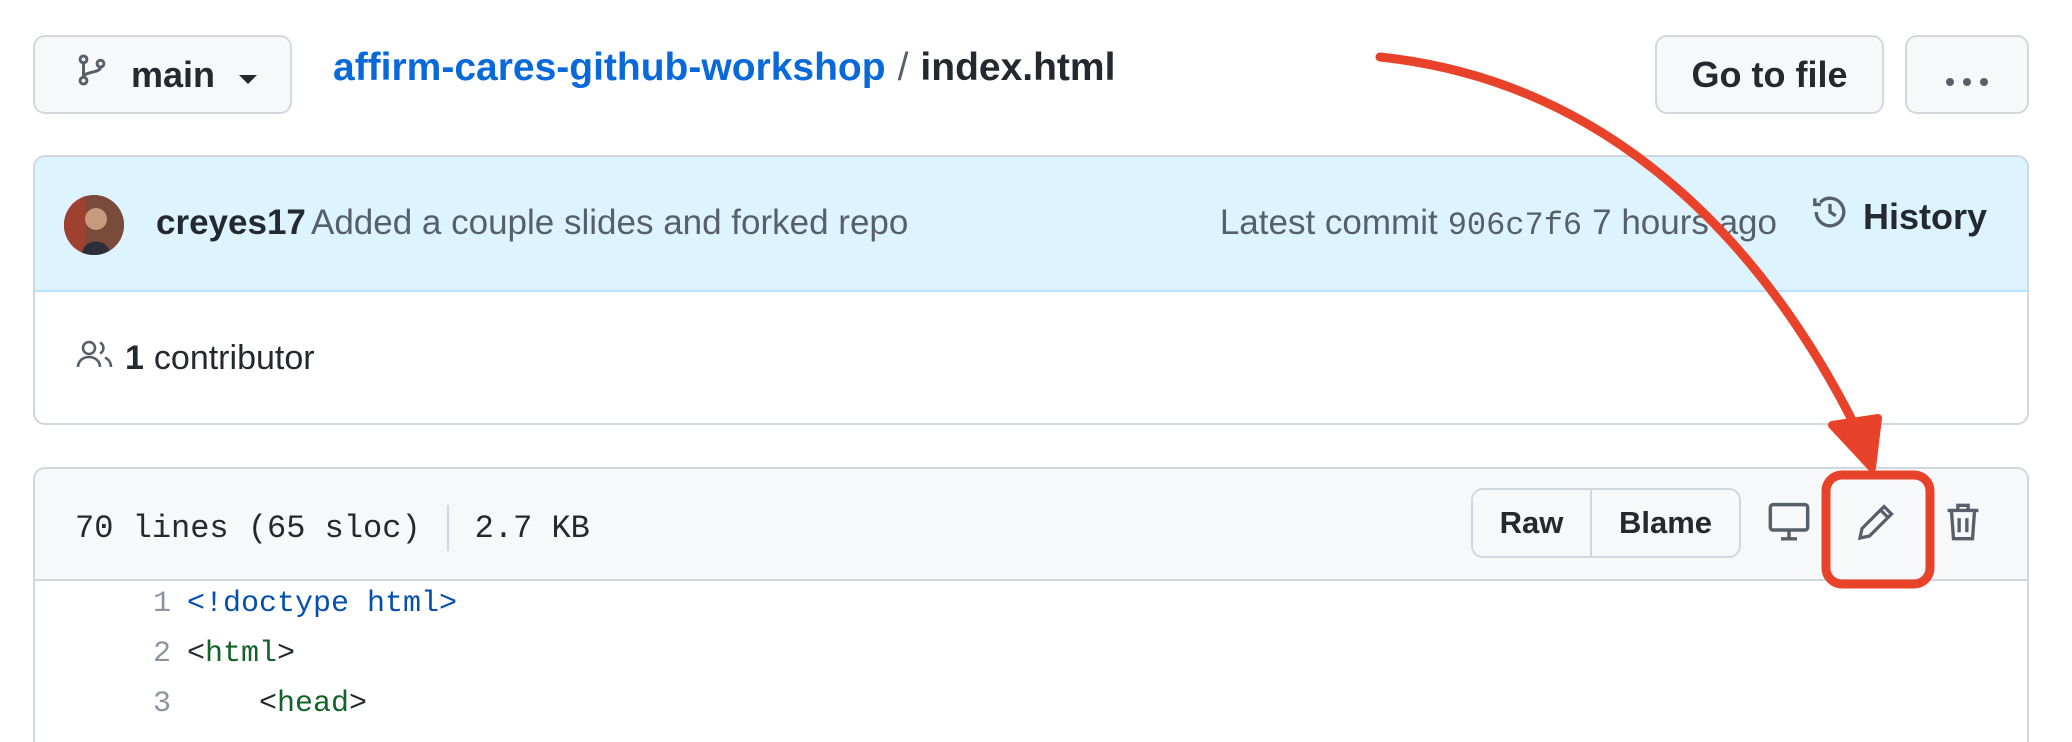  Describe the element at coordinates (131, 654) in the screenshot. I see `line-number: 2` at that location.